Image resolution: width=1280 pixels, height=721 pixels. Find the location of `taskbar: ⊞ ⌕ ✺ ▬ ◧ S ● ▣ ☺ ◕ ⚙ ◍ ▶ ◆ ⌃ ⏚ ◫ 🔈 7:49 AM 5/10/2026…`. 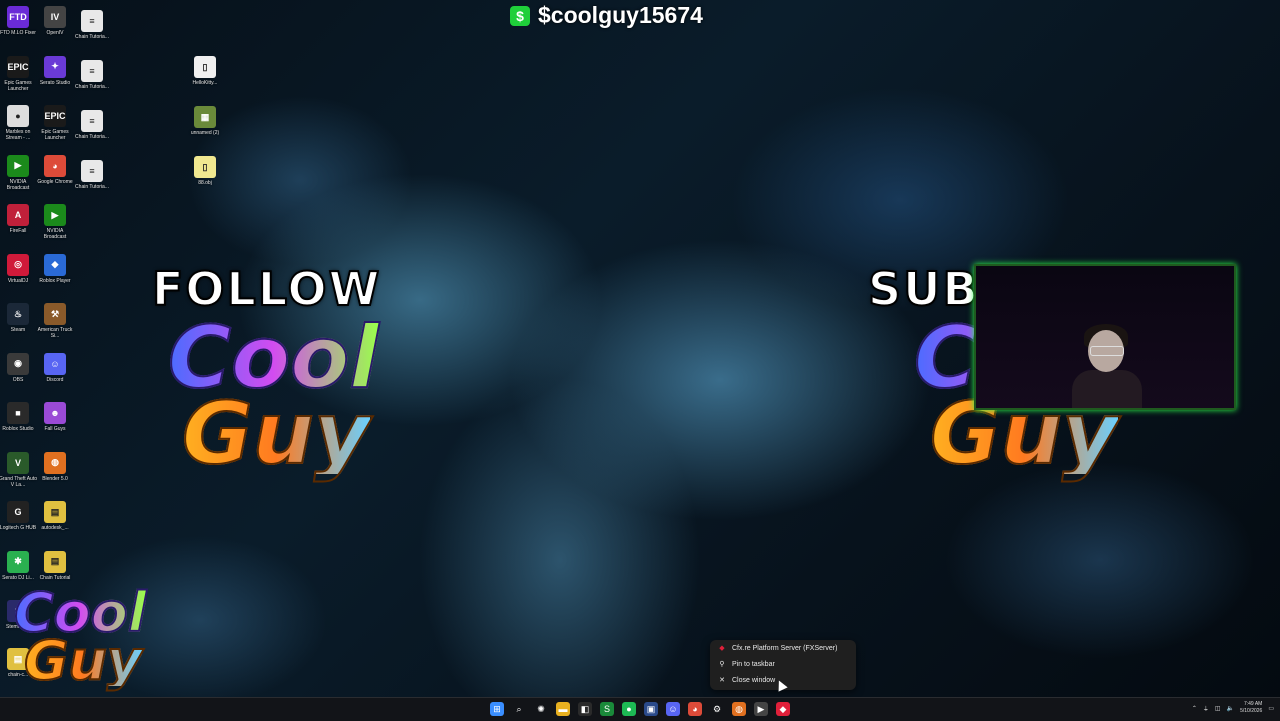

taskbar: ⊞ ⌕ ✺ ▬ ◧ S ● ▣ ☺ ◕ ⚙ ◍ ▶ ◆ ⌃ ⏚ ◫ 🔈 7:49 AM 5/10/2026… is located at coordinates (640, 709).